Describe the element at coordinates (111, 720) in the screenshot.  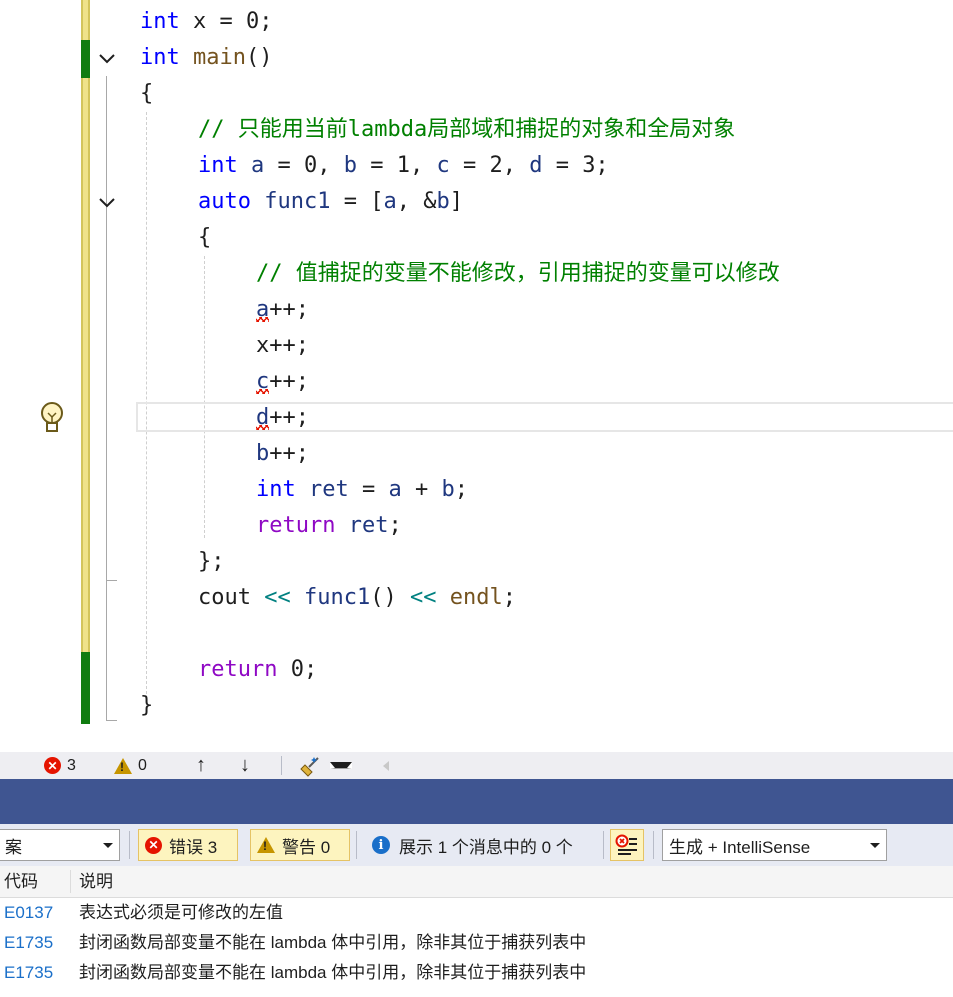
I see `outline-end` at that location.